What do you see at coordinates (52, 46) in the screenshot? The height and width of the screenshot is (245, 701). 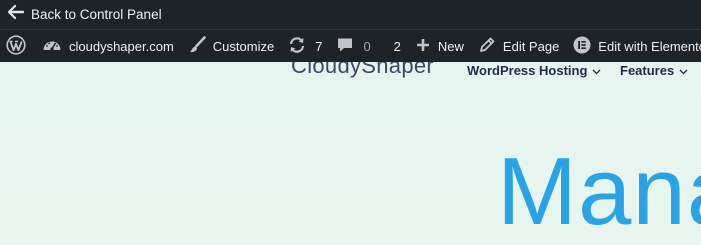 I see `dashboard-gauge-icon` at bounding box center [52, 46].